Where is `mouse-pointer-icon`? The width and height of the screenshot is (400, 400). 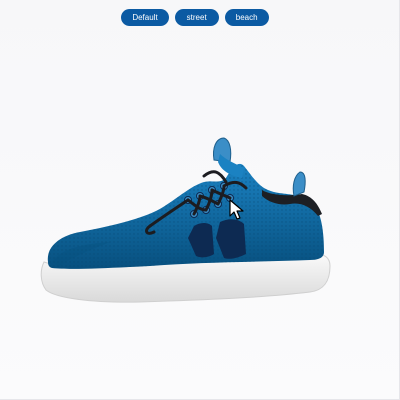
mouse-pointer-icon is located at coordinates (236, 209).